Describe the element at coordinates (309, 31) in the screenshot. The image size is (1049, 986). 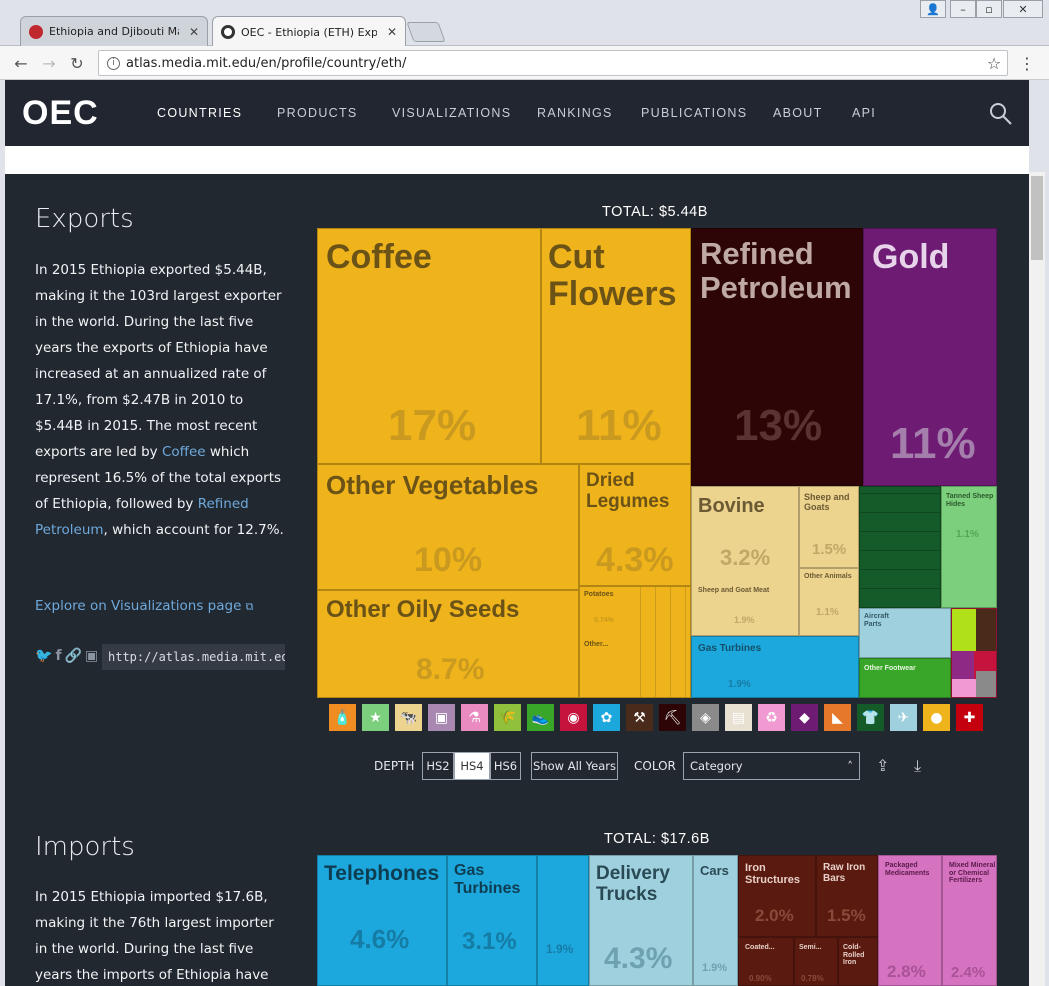
I see `browser-tab-2: OEC - Ethiopia (ETH) Export ✕` at that location.